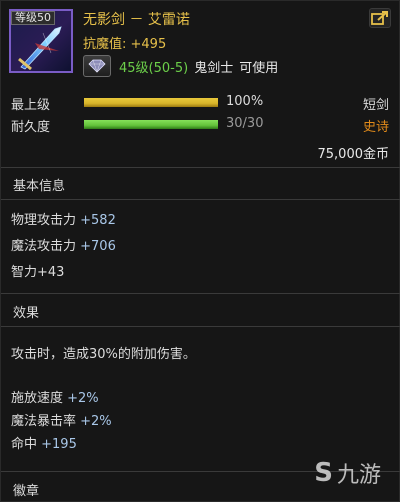  I want to click on level-badge: 等级50, so click(33, 18).